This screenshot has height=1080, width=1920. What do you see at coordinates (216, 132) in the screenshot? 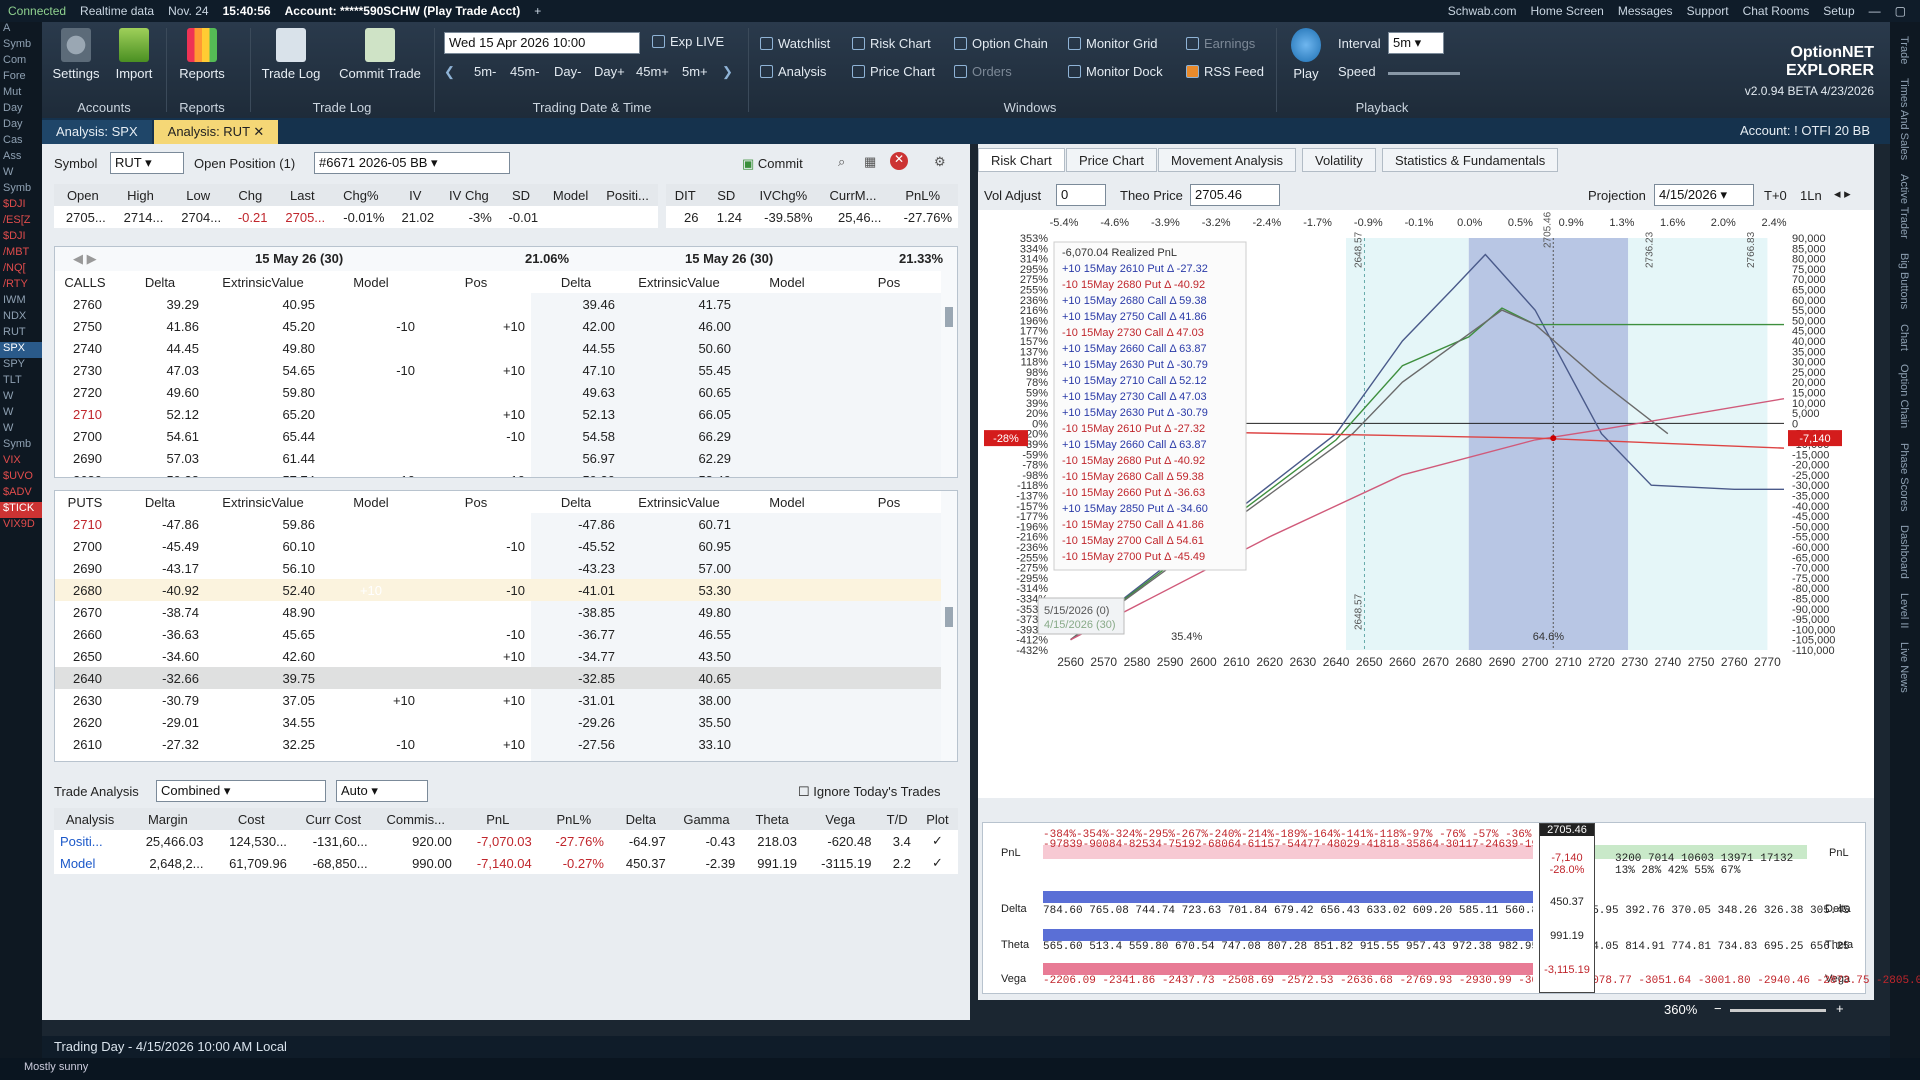
I see `tab-analysis-rut: Analysis: RUT ✕` at bounding box center [216, 132].